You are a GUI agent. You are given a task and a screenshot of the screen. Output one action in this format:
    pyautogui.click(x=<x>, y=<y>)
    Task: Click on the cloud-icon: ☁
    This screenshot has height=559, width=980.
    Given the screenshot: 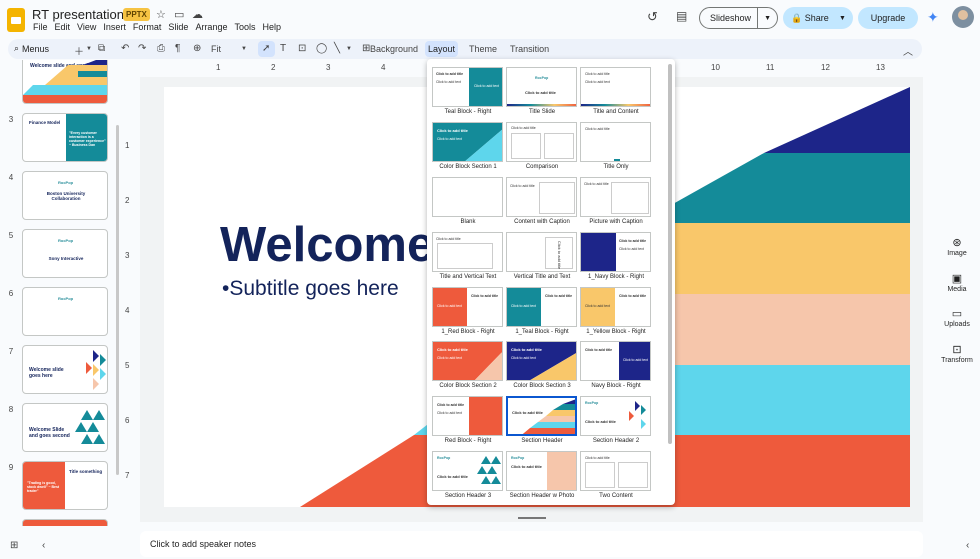 What is the action you would take?
    pyautogui.click(x=197, y=14)
    